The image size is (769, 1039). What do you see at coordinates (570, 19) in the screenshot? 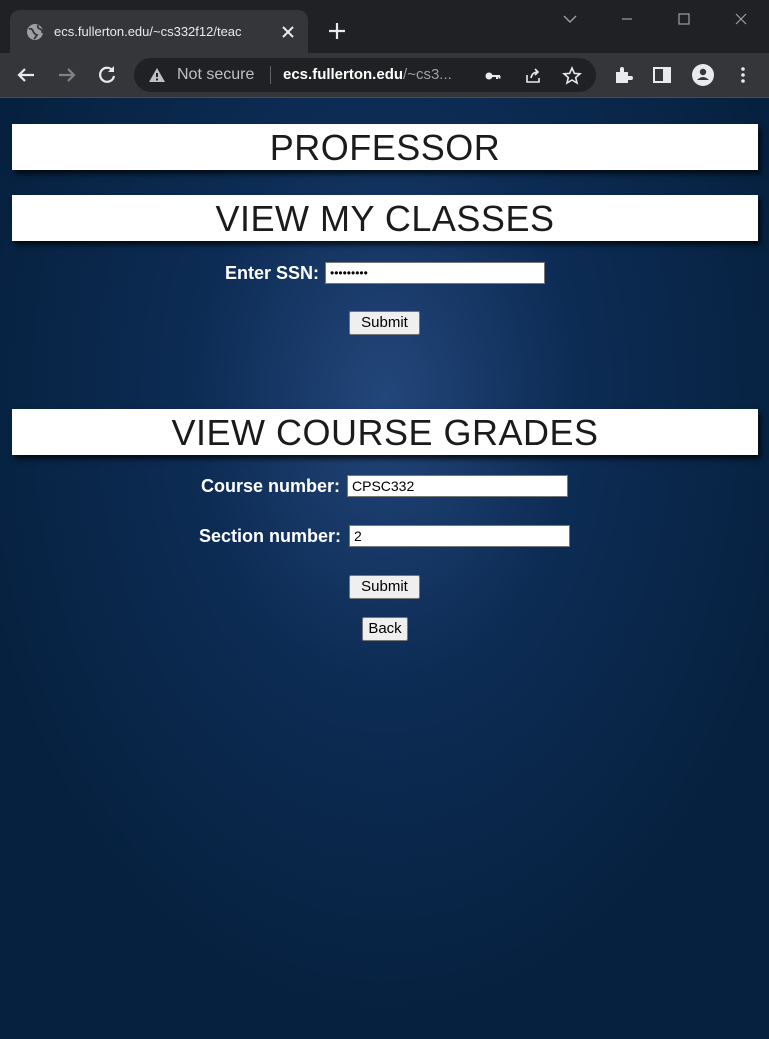
I see `tab-search-chevron-icon` at bounding box center [570, 19].